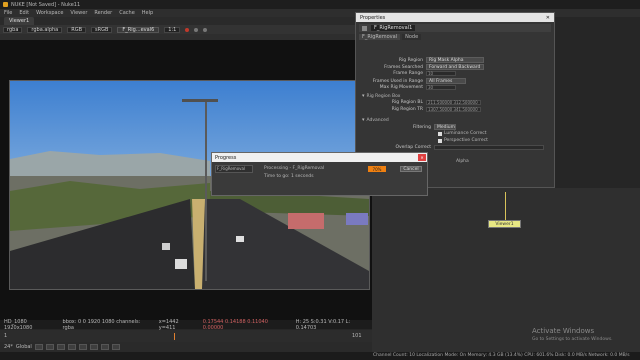 This screenshot has height=360, width=640. What do you see at coordinates (455, 67) in the screenshot?
I see `frames-searched-select: Forward and Backward` at bounding box center [455, 67].